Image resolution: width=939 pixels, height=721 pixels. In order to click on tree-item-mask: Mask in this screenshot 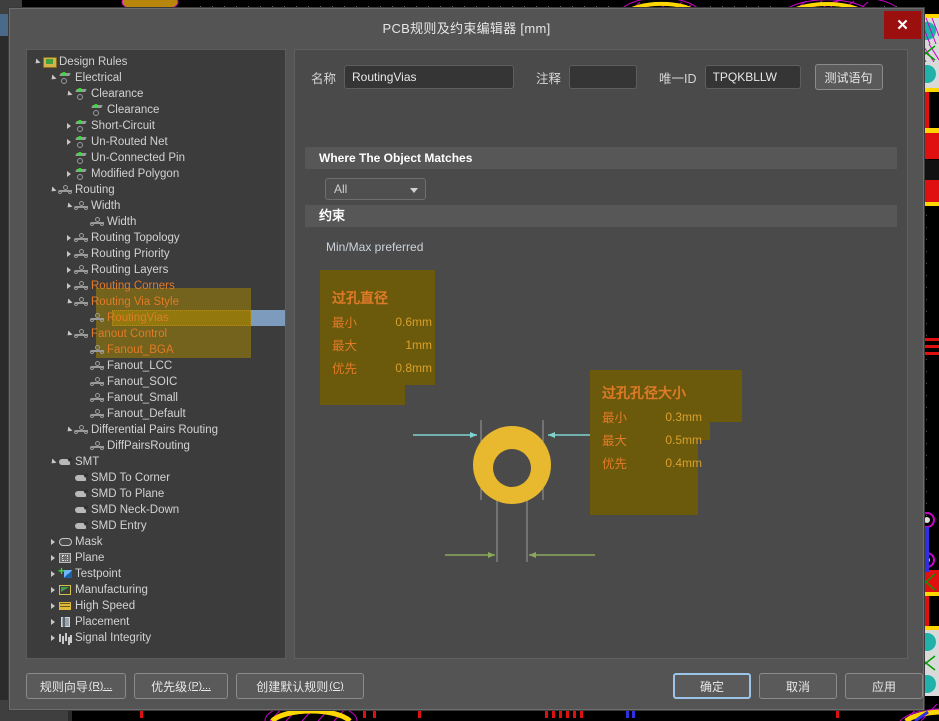, I will do `click(156, 542)`.